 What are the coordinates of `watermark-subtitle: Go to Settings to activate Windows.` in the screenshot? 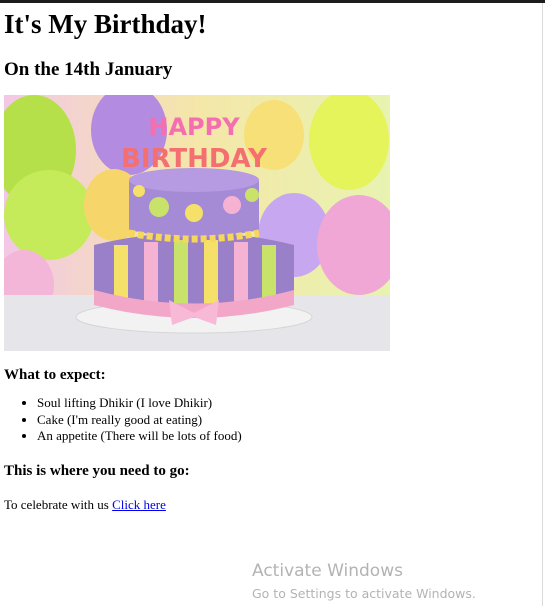 It's located at (364, 593).